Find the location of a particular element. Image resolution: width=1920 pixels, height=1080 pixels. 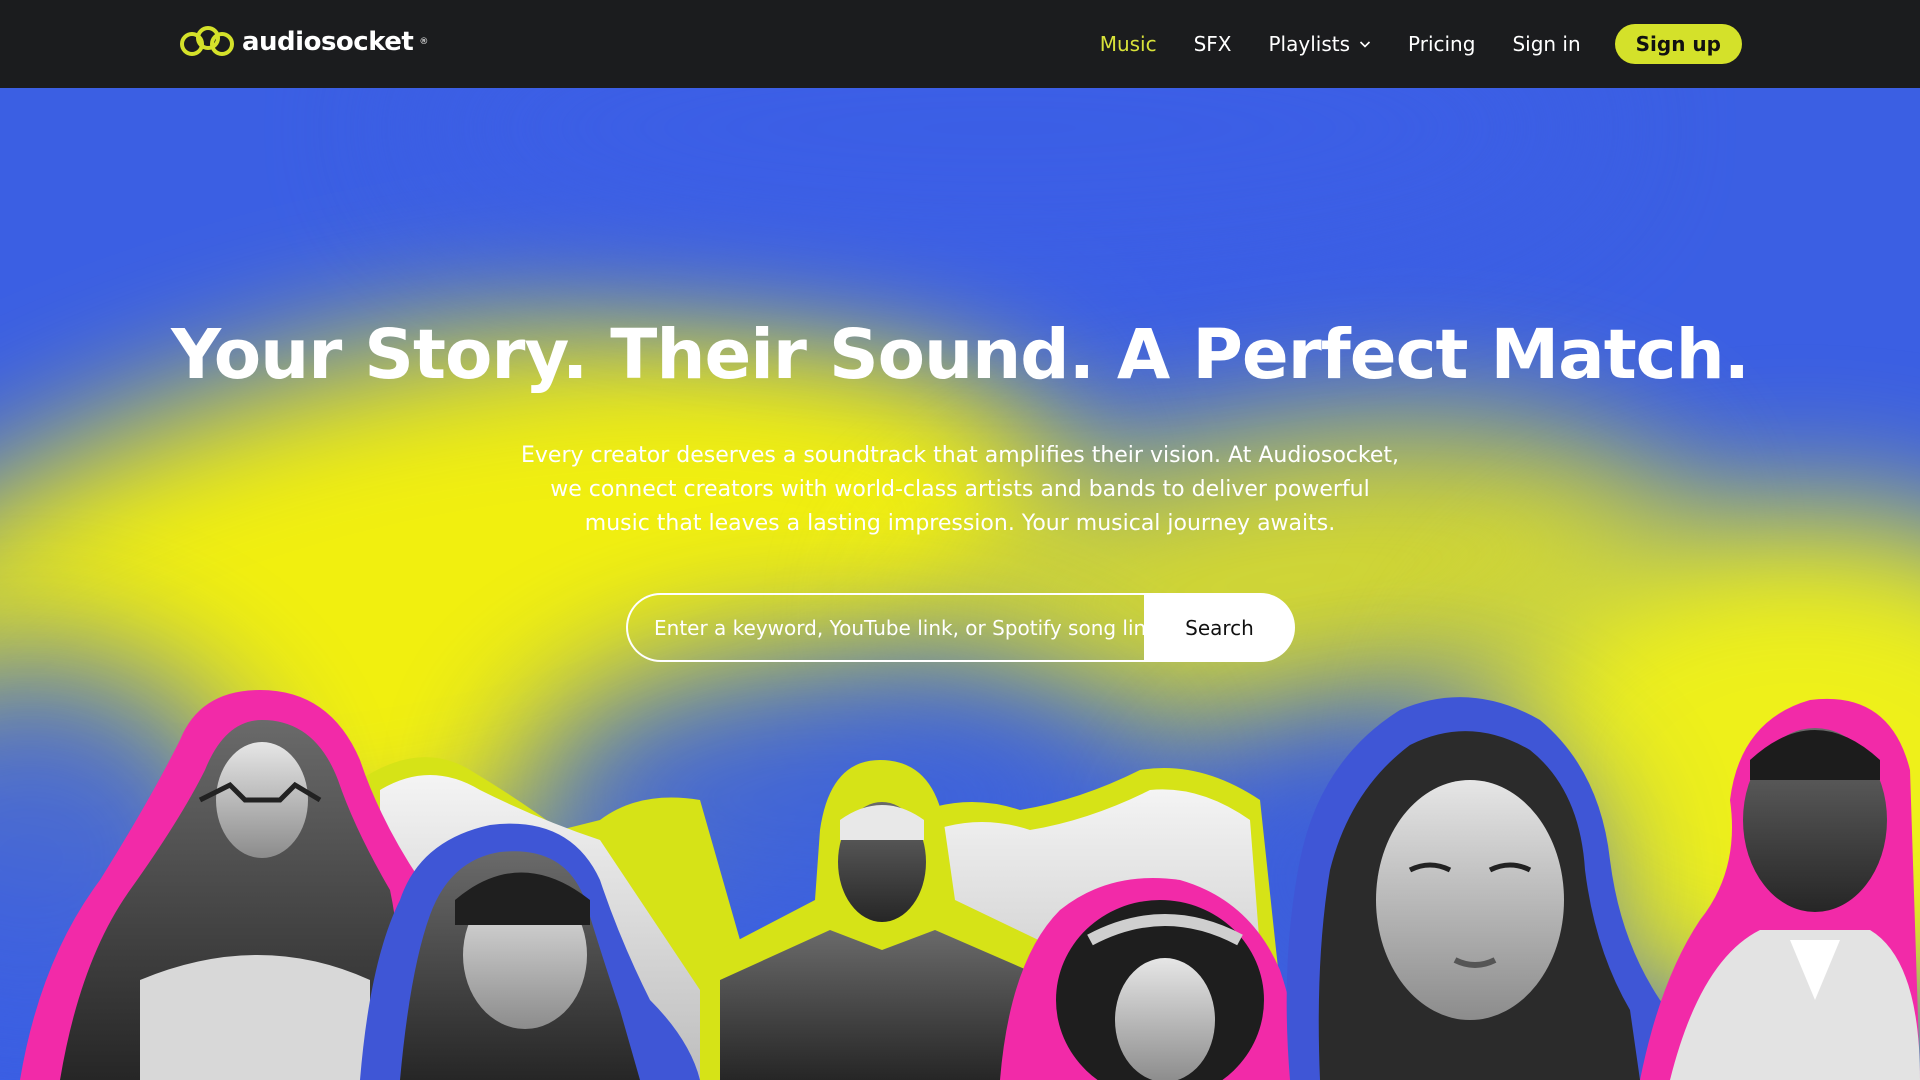

nav-sfx: SFX is located at coordinates (1213, 44).